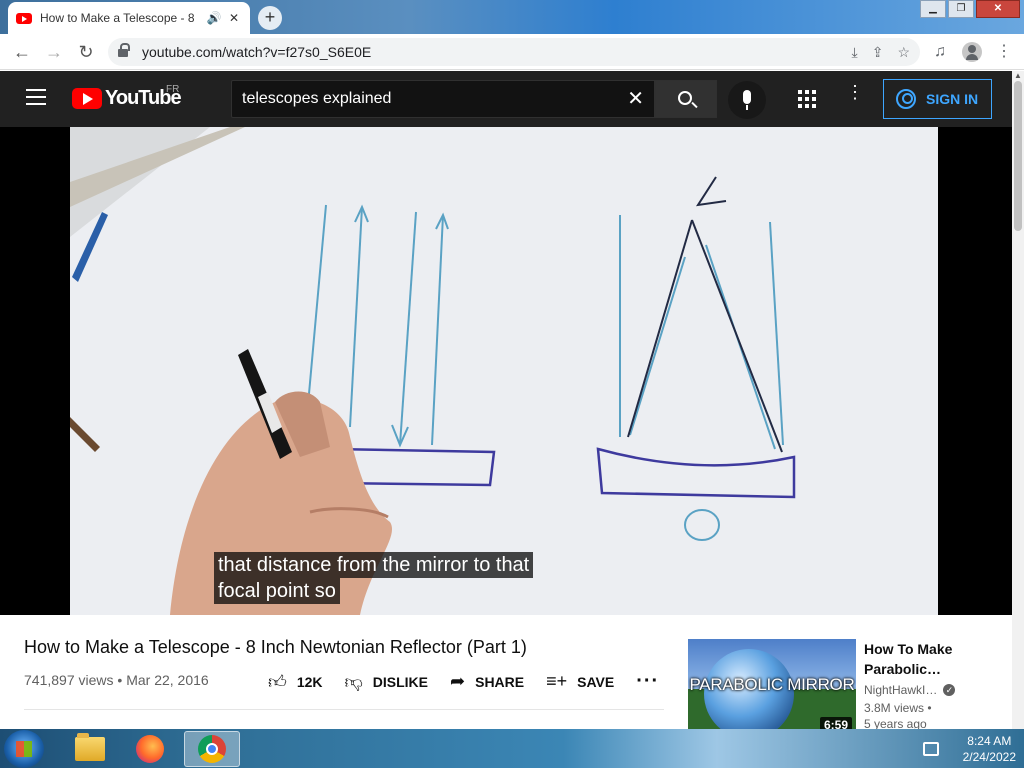 The image size is (1024, 768). What do you see at coordinates (940, 52) in the screenshot?
I see `media-control-icon: ♫` at bounding box center [940, 52].